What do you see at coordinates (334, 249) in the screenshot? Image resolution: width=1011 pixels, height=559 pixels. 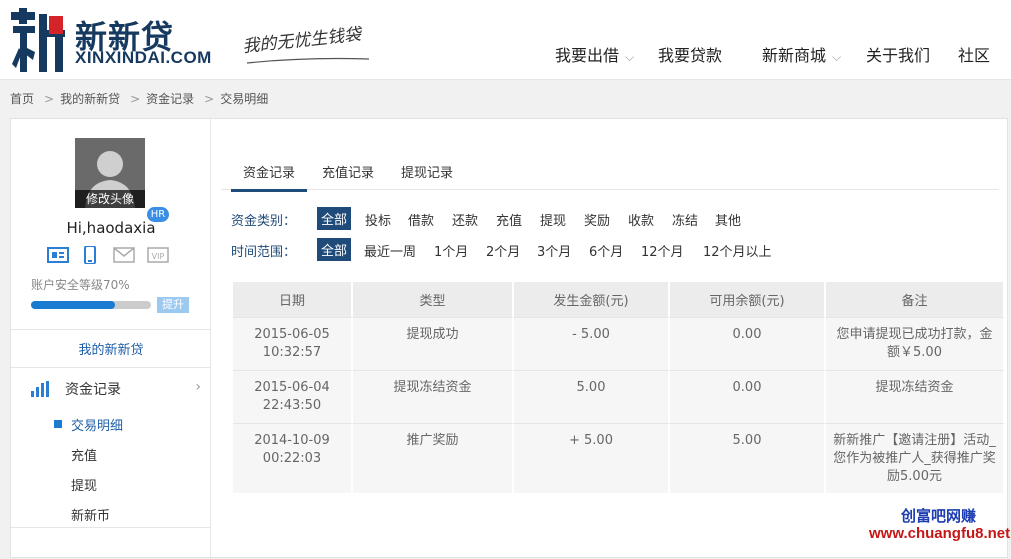 I see `time-option-all: 全部` at bounding box center [334, 249].